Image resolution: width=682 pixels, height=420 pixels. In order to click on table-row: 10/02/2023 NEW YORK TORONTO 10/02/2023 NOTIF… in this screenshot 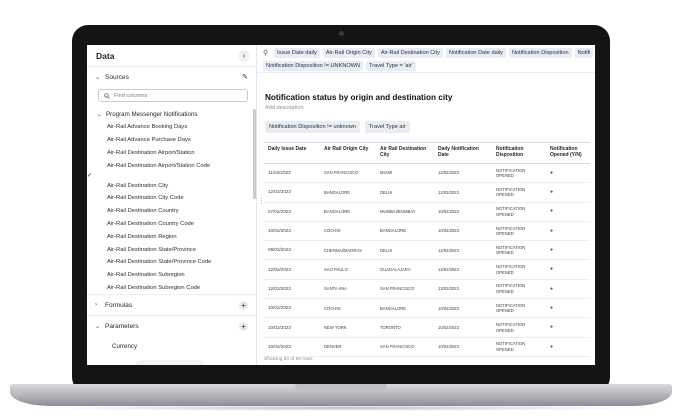, I will do `click(427, 327)`.